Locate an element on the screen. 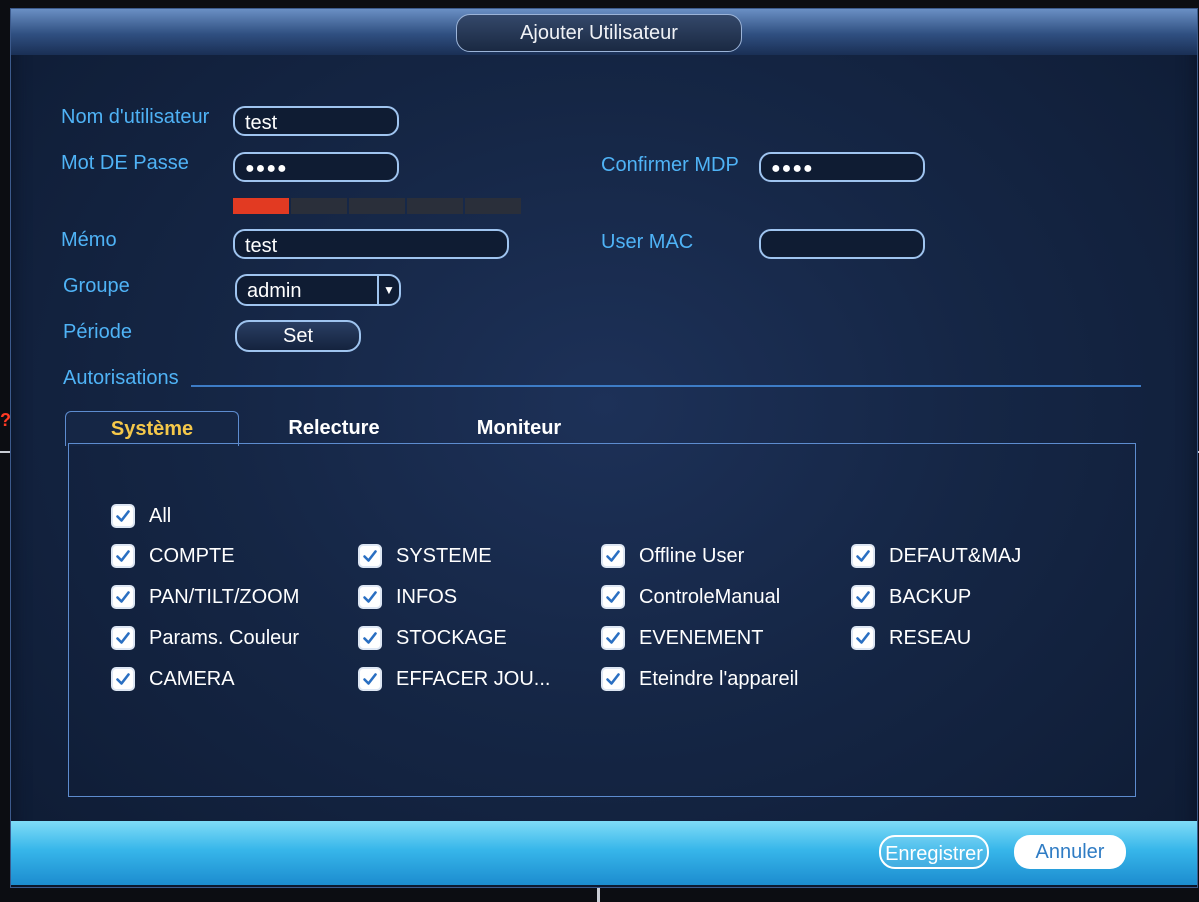  confirm-password-label: Confirmer MDP is located at coordinates (670, 165).